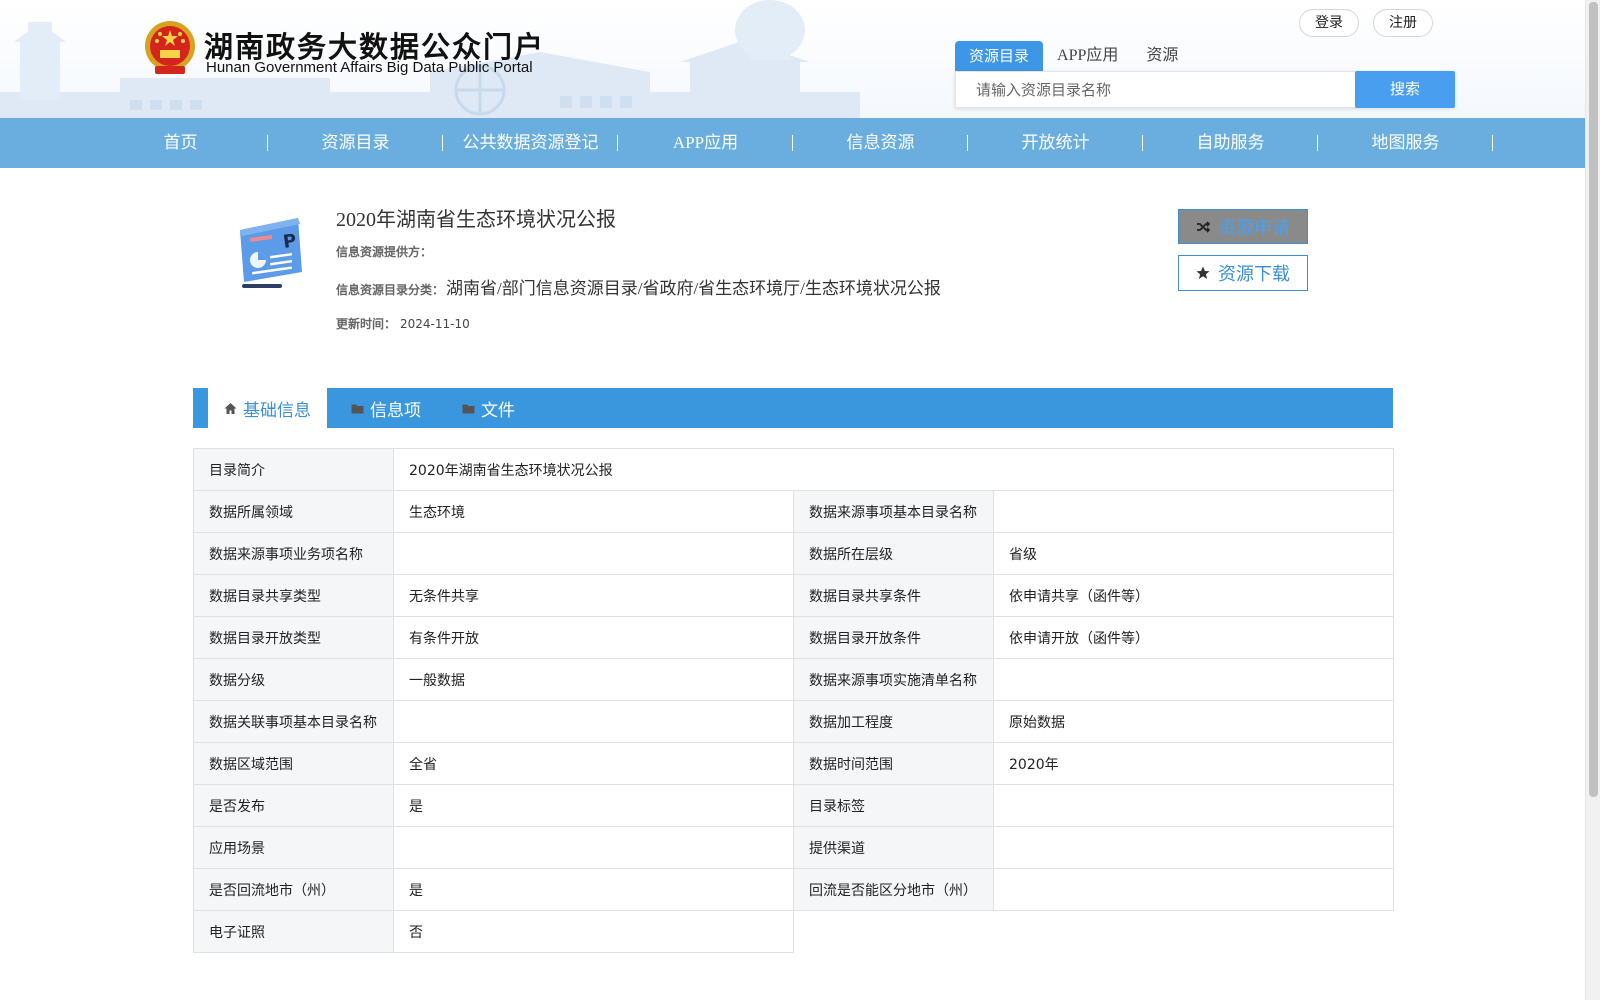  Describe the element at coordinates (293, 889) in the screenshot. I see `field-label: 是否回流地市（州）` at that location.